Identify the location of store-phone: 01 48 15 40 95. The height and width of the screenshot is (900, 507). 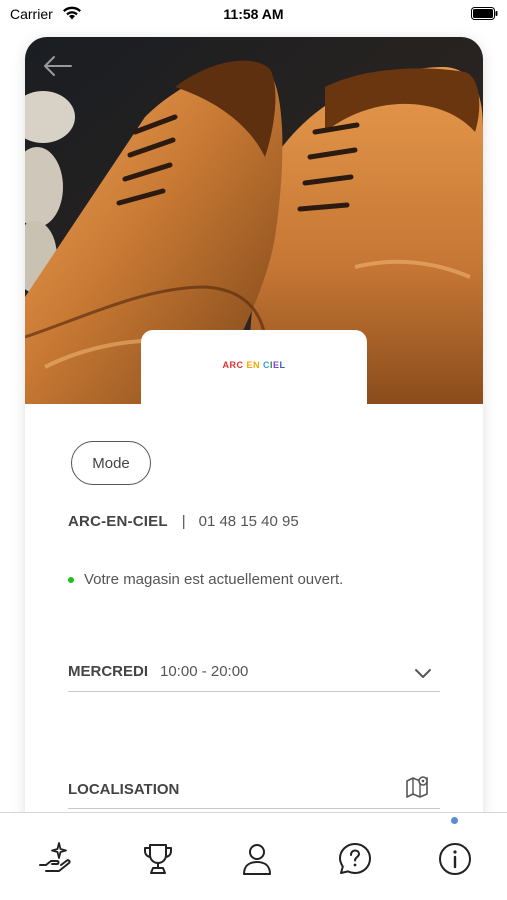
(249, 521).